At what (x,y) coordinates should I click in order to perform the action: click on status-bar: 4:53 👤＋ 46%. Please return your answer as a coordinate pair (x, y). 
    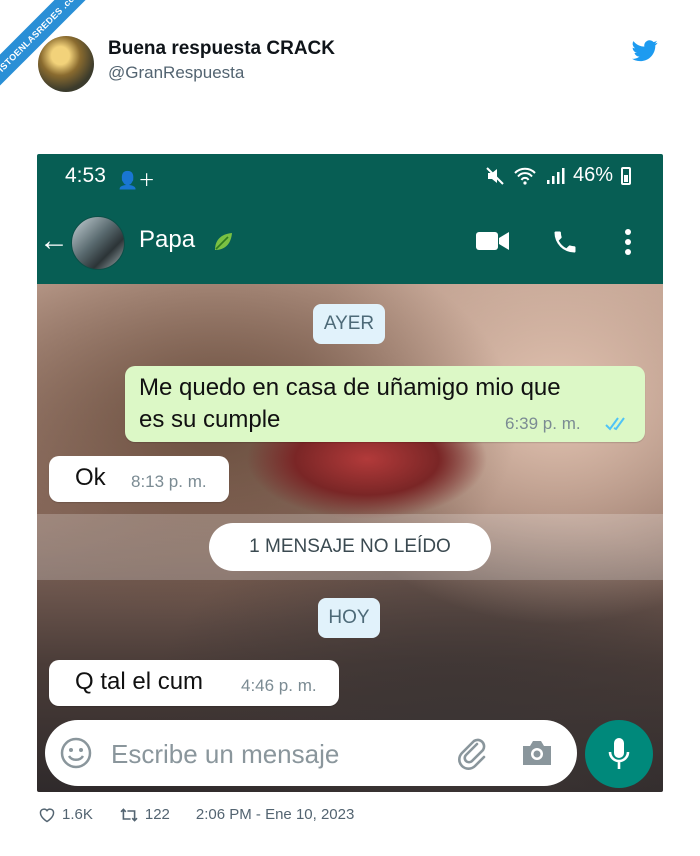
    Looking at the image, I should click on (350, 177).